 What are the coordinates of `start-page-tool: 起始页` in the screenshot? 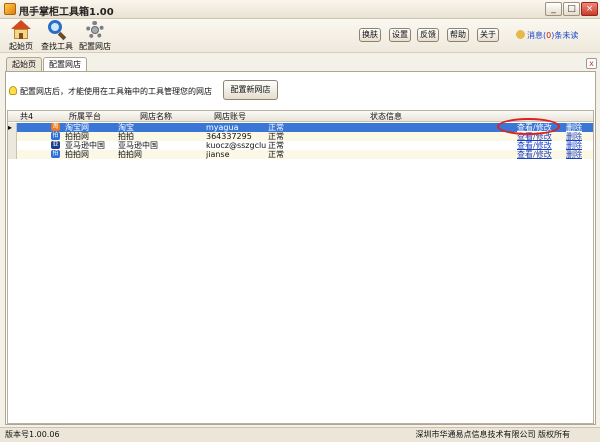 It's located at (21, 36).